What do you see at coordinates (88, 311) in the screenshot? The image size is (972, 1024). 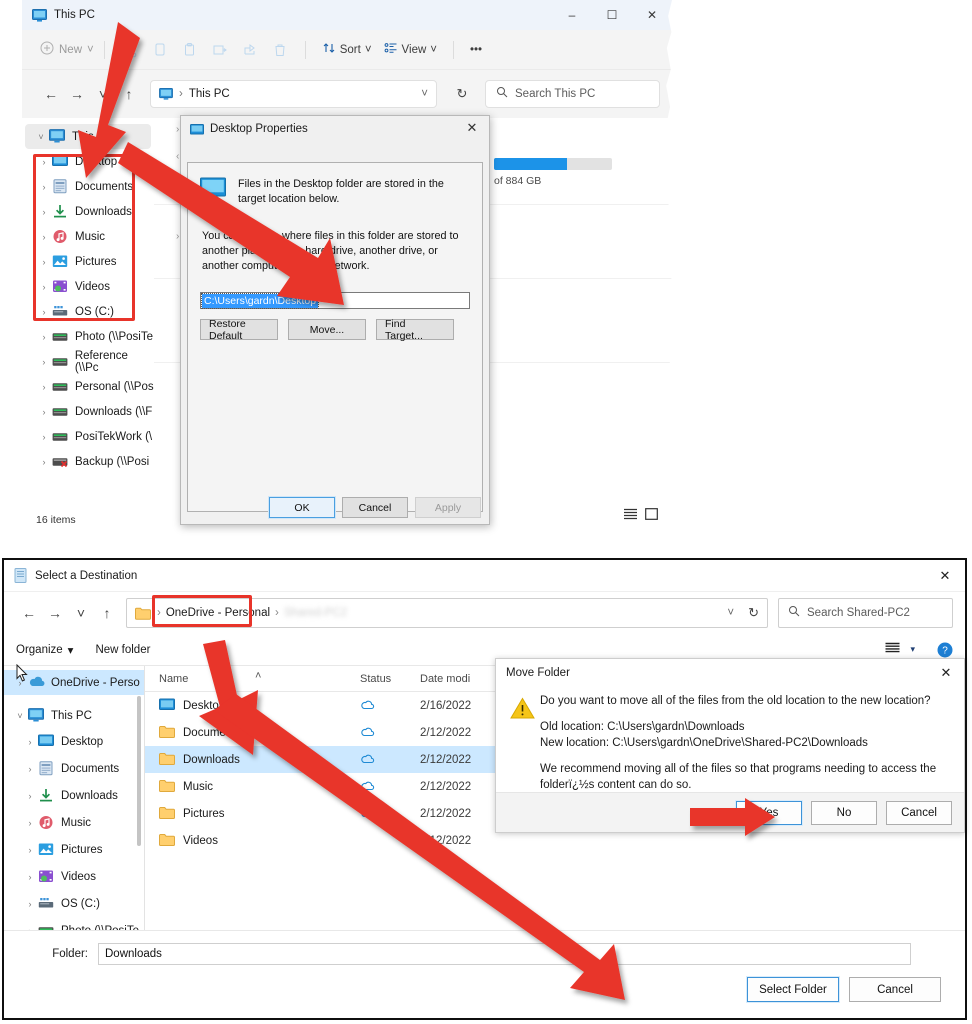 I see `sidebar-item-os-c: › OS (C:)` at bounding box center [88, 311].